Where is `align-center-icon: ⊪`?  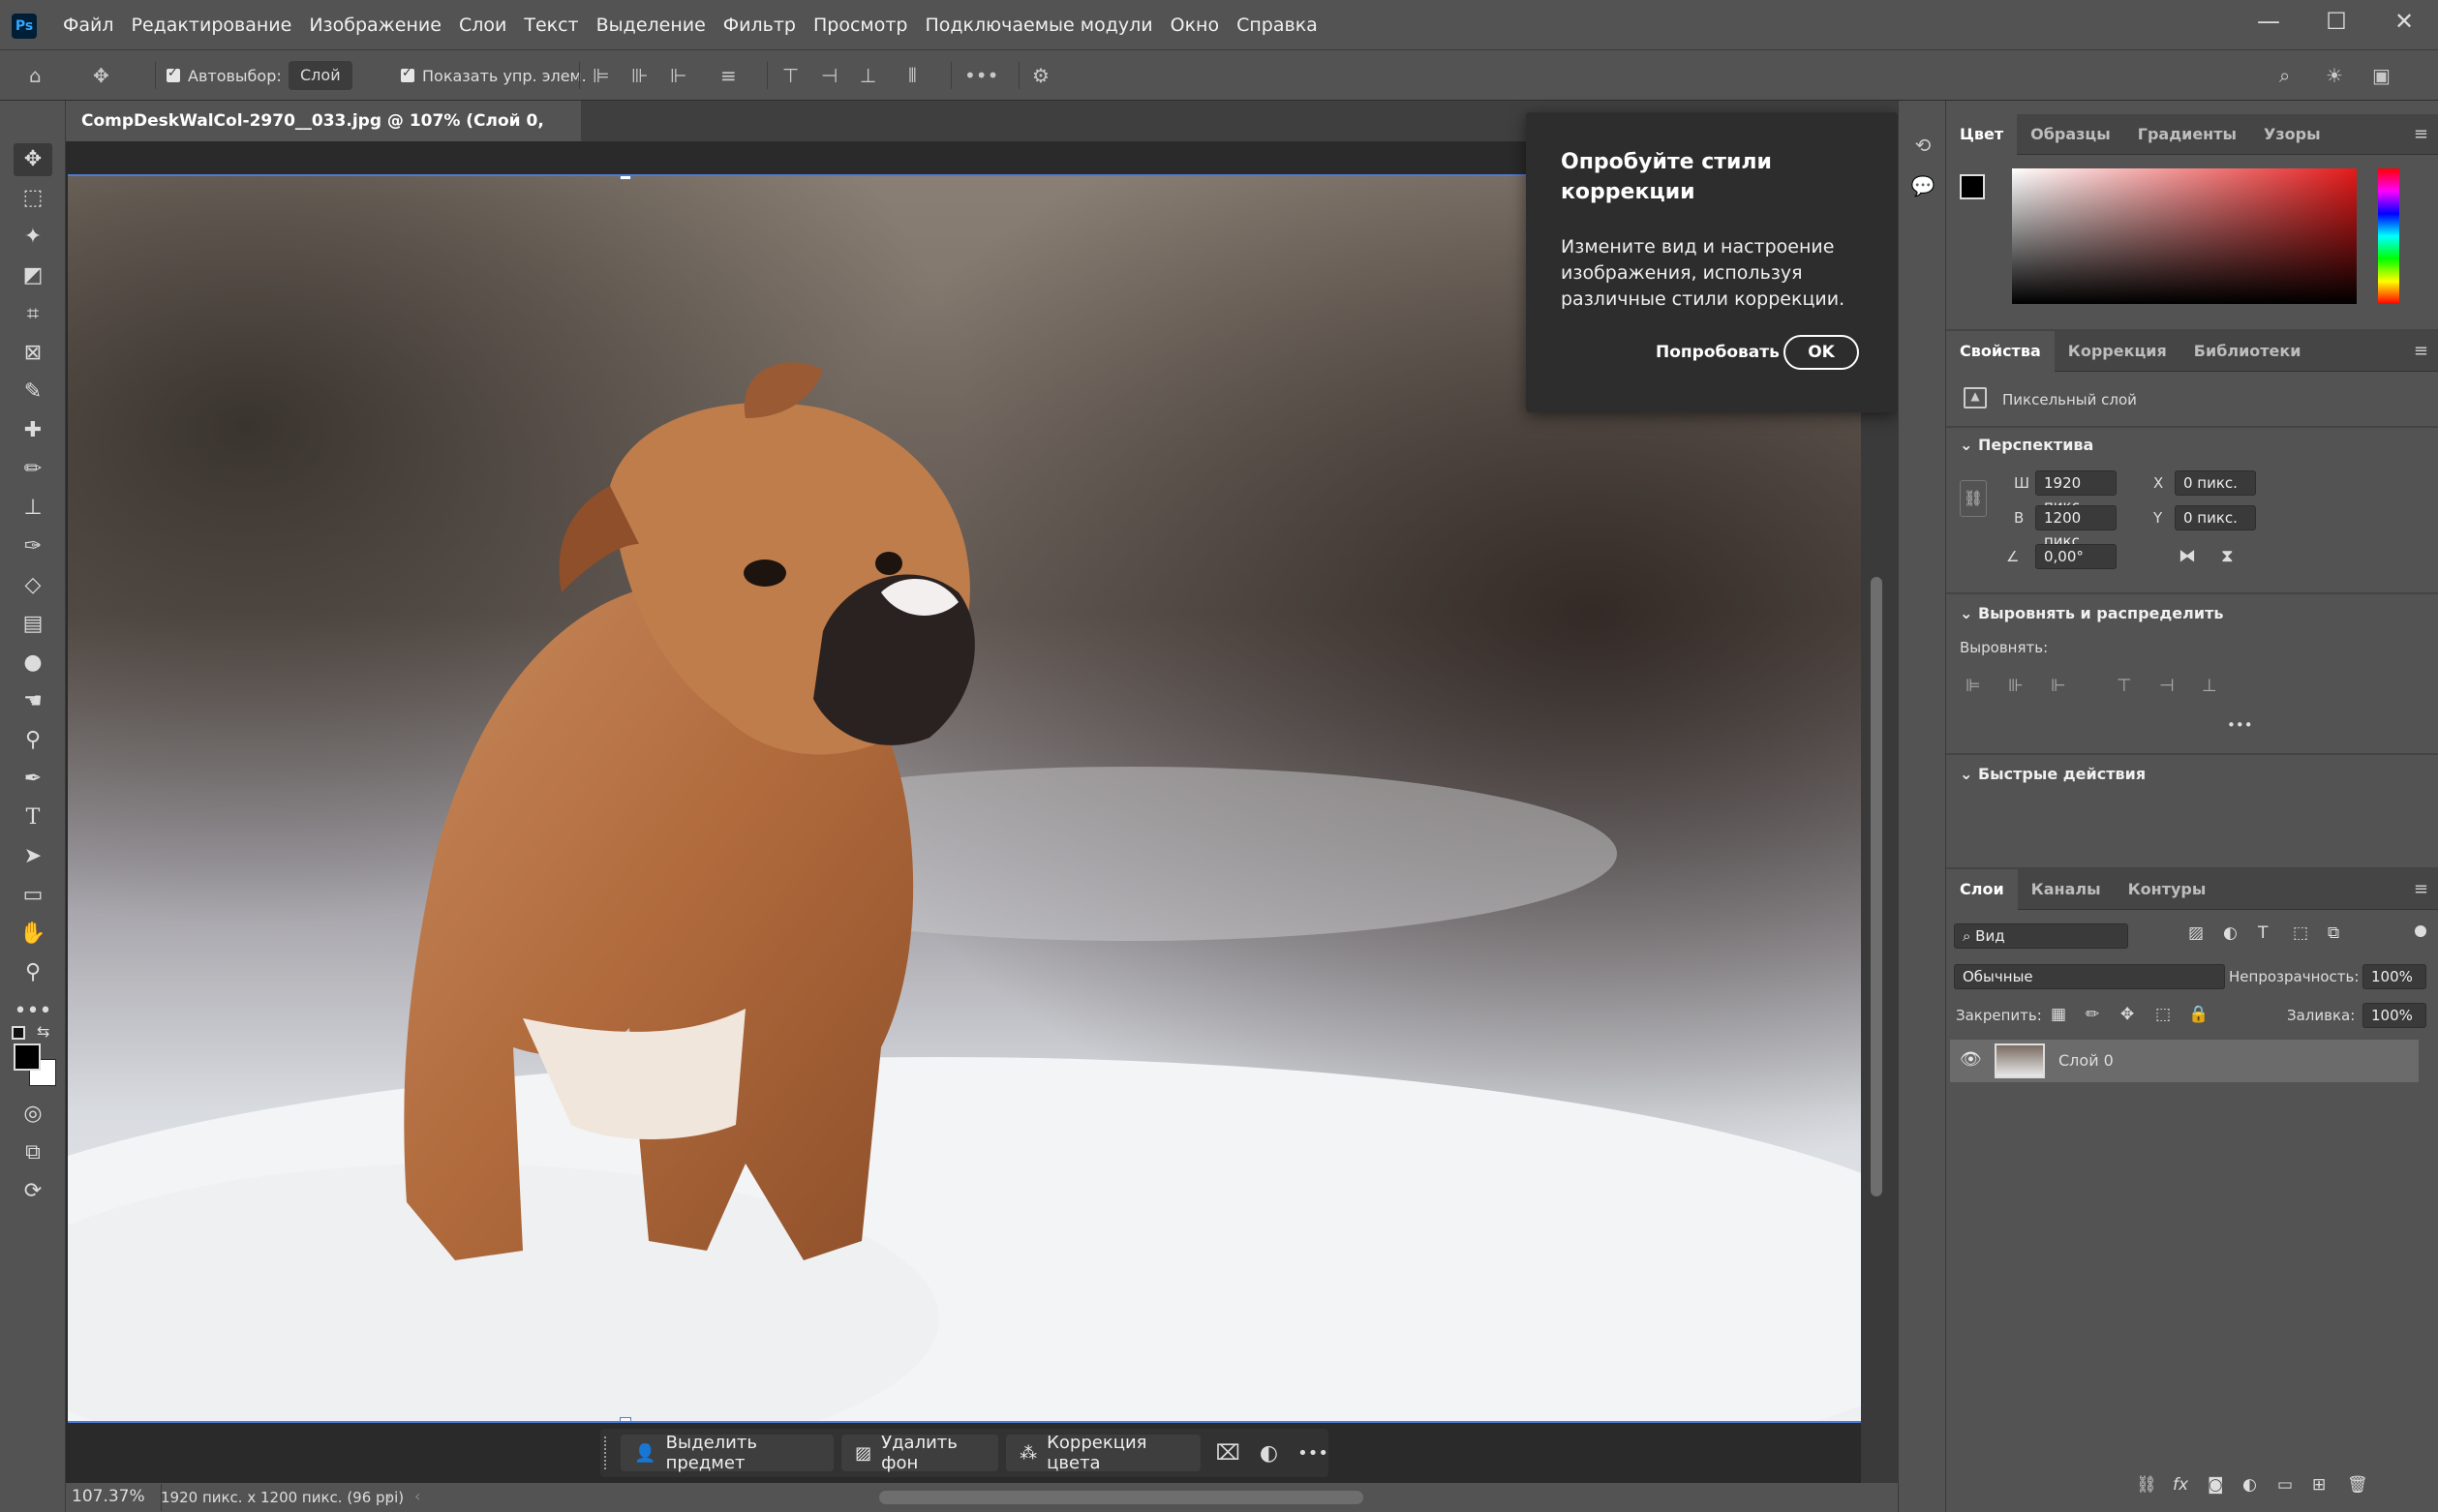
align-center-icon: ⊪ is located at coordinates (2016, 686).